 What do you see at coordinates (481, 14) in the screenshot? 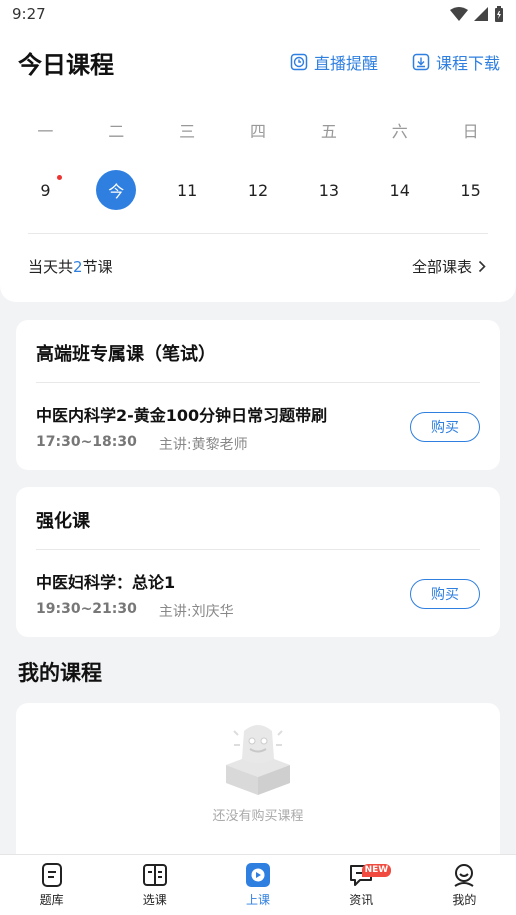
I see `signal-icon` at bounding box center [481, 14].